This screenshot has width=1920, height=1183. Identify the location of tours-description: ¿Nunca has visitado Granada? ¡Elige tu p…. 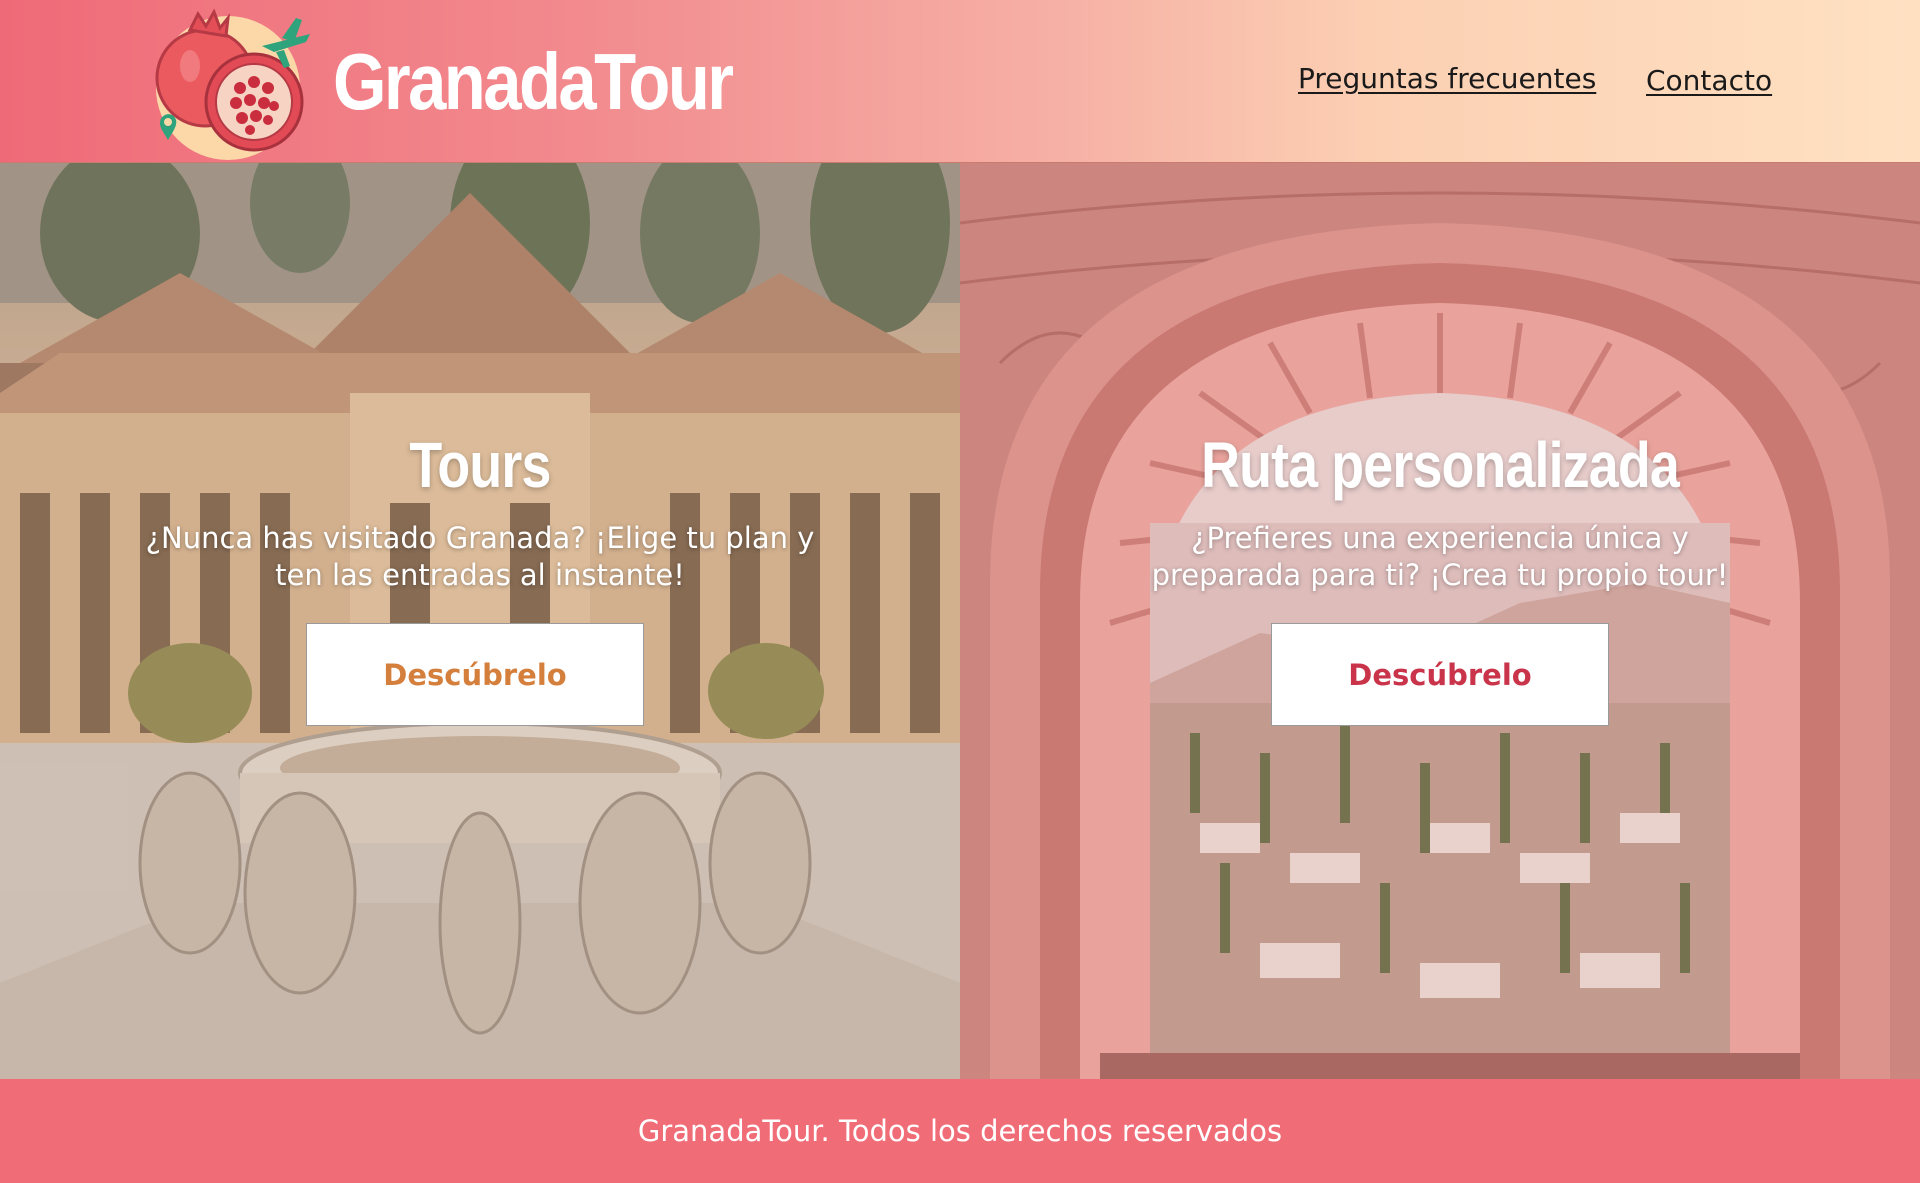
(480, 556).